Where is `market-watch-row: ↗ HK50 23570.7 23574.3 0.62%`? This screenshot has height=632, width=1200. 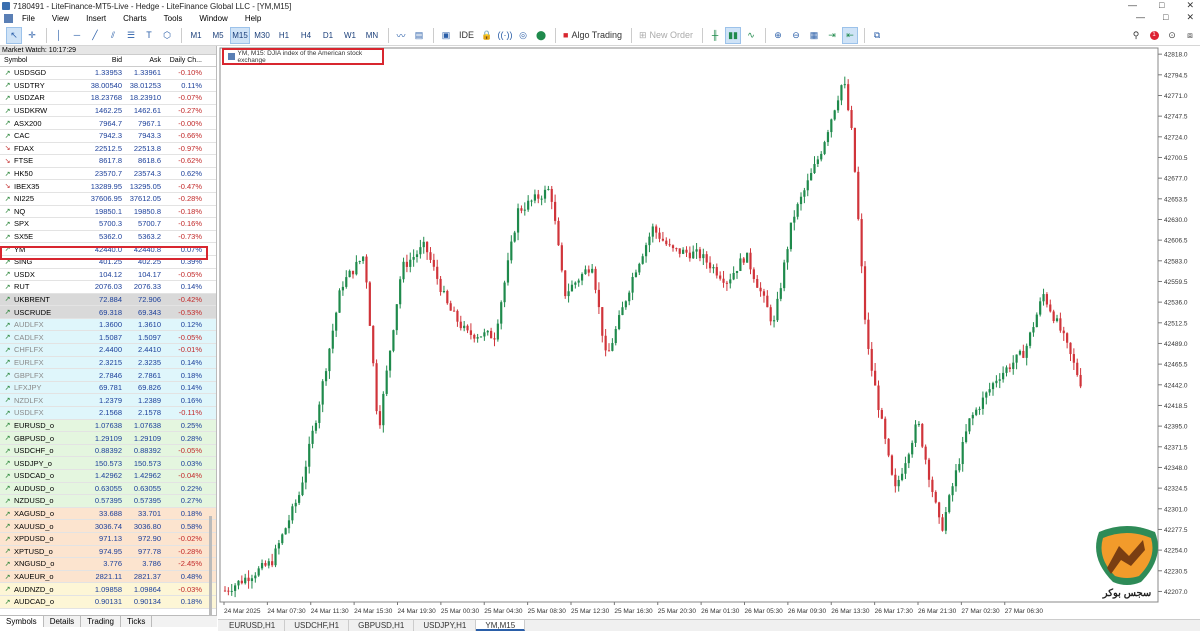 market-watch-row: ↗ HK50 23570.7 23574.3 0.62% is located at coordinates (108, 174).